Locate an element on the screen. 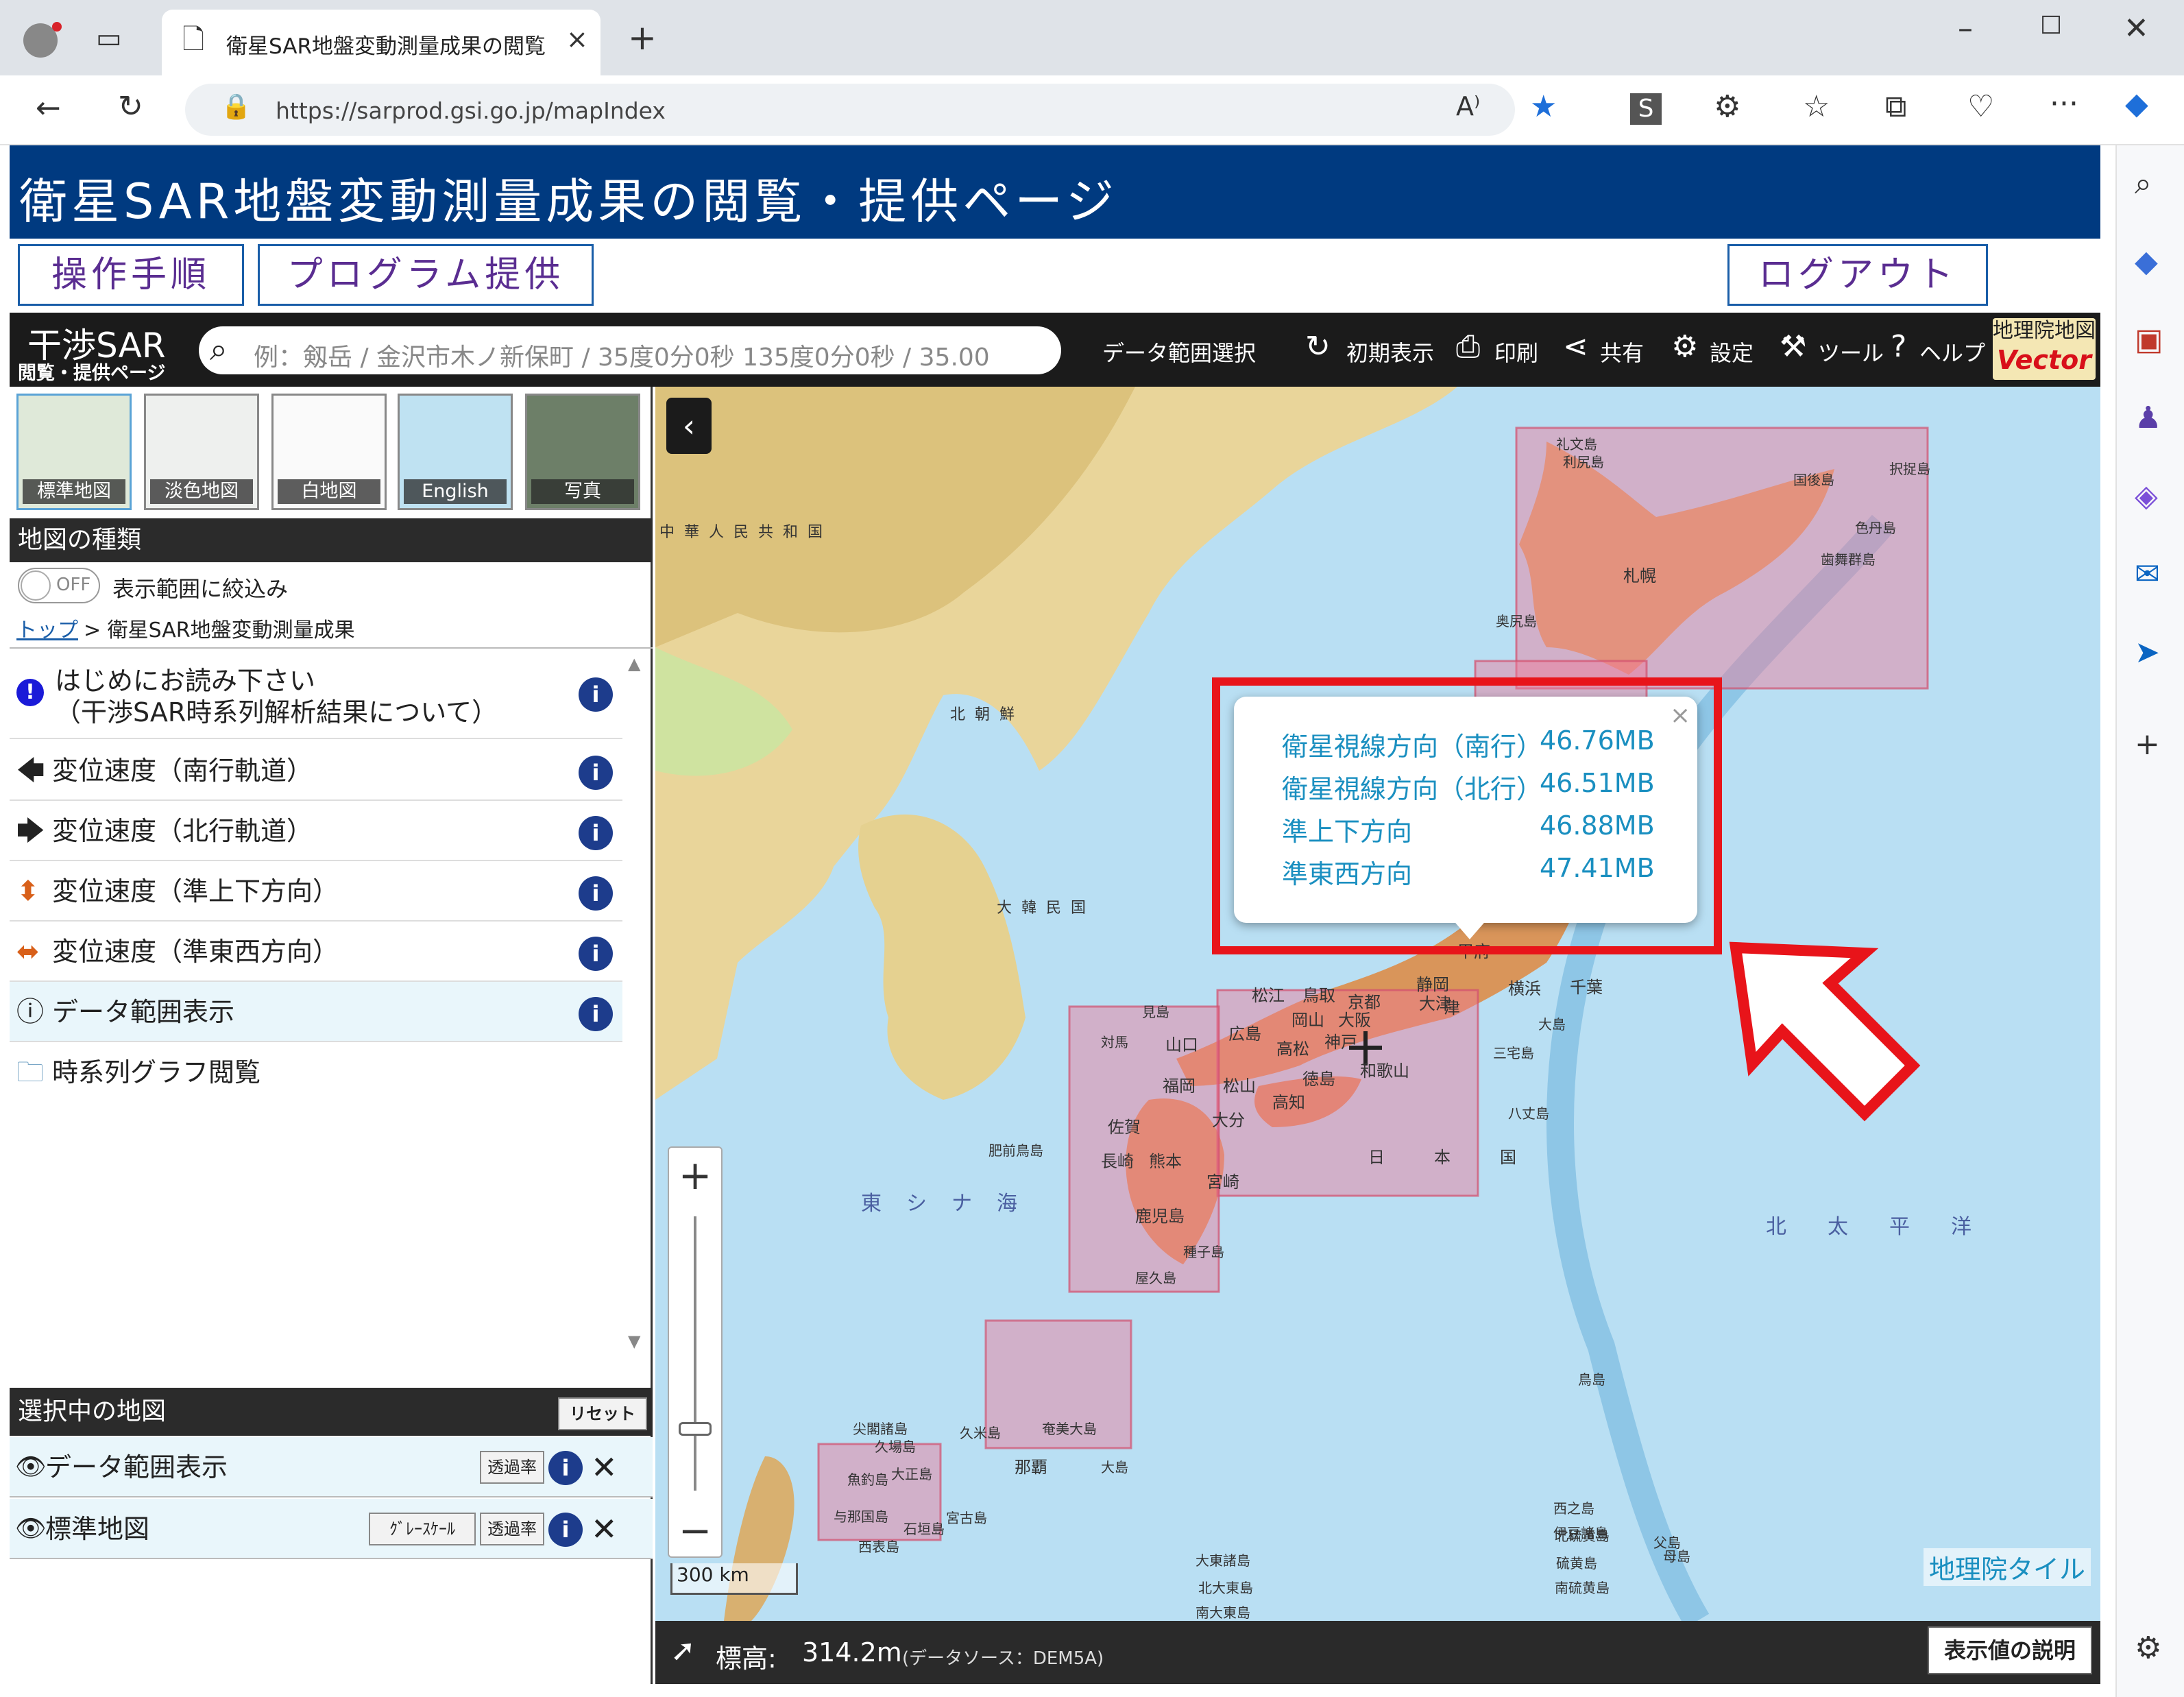 The width and height of the screenshot is (2184, 1697). thumb-english-map: English is located at coordinates (455, 452).